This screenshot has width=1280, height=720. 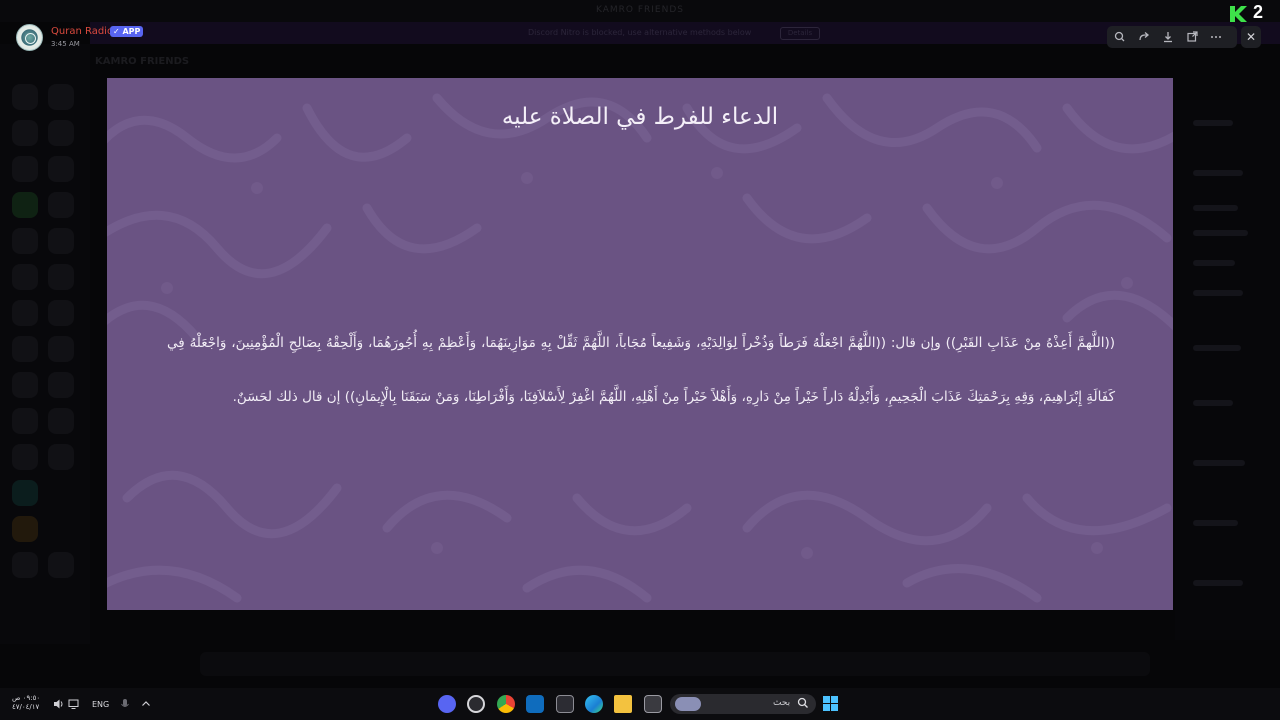 What do you see at coordinates (29, 37) in the screenshot?
I see `author-avatar` at bounding box center [29, 37].